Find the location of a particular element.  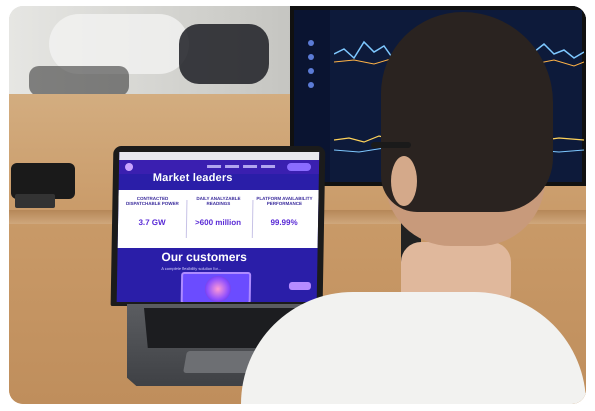

stat-availability: PLATFORM AVAILABILITY PERFORMANCE 99.99% is located at coordinates (284, 211).